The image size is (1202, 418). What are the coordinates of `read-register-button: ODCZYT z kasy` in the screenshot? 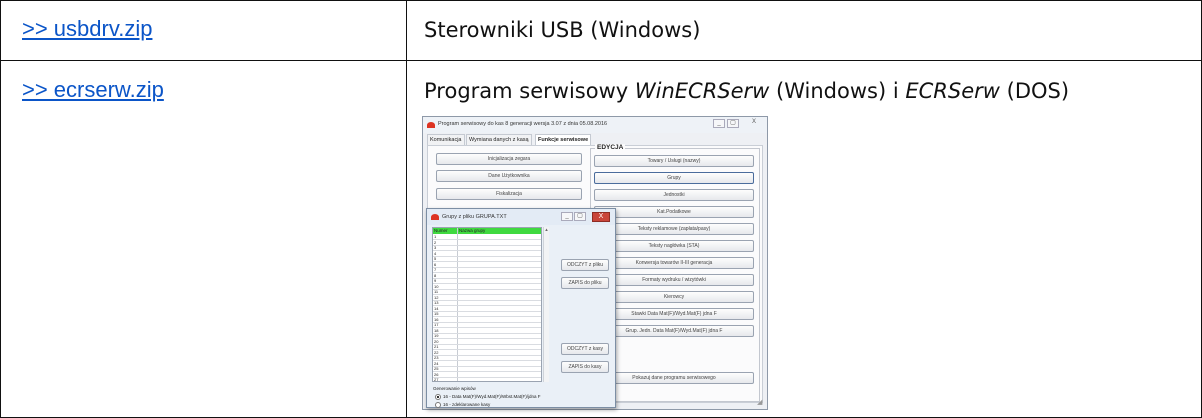 It's located at (585, 349).